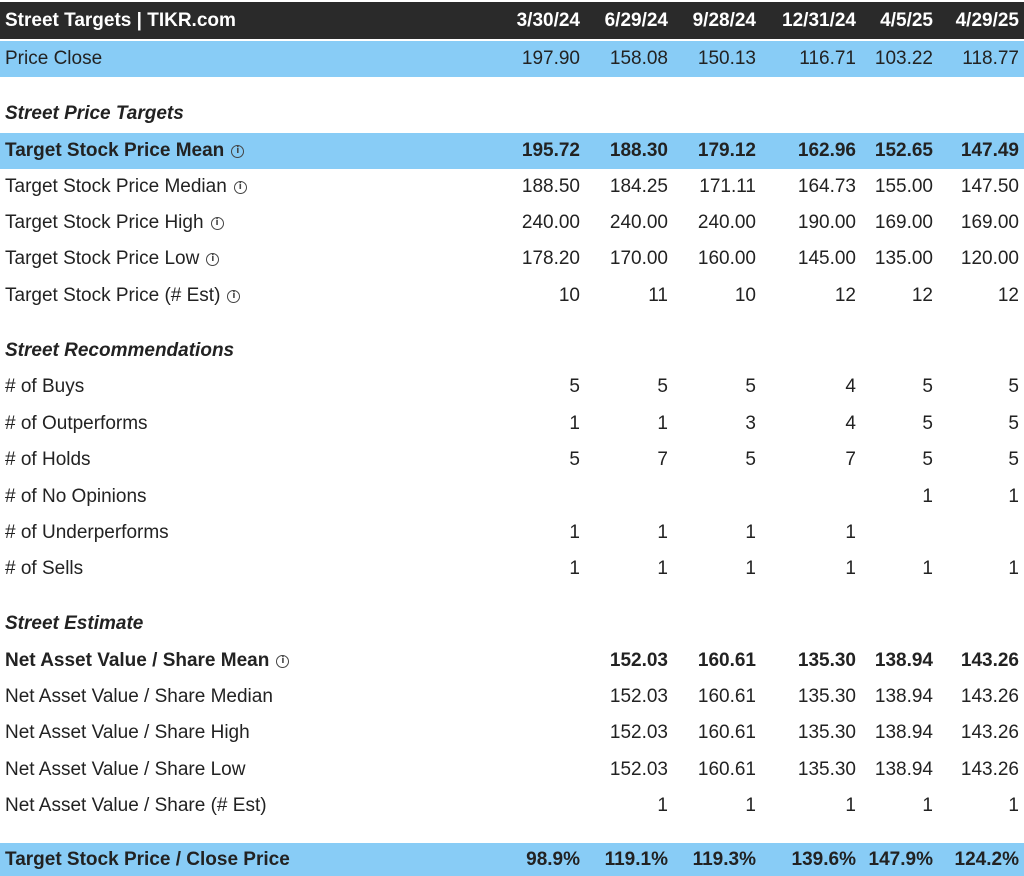 The width and height of the screenshot is (1024, 876). What do you see at coordinates (127, 732) in the screenshot?
I see `row-label: Net Asset Value / Share High` at bounding box center [127, 732].